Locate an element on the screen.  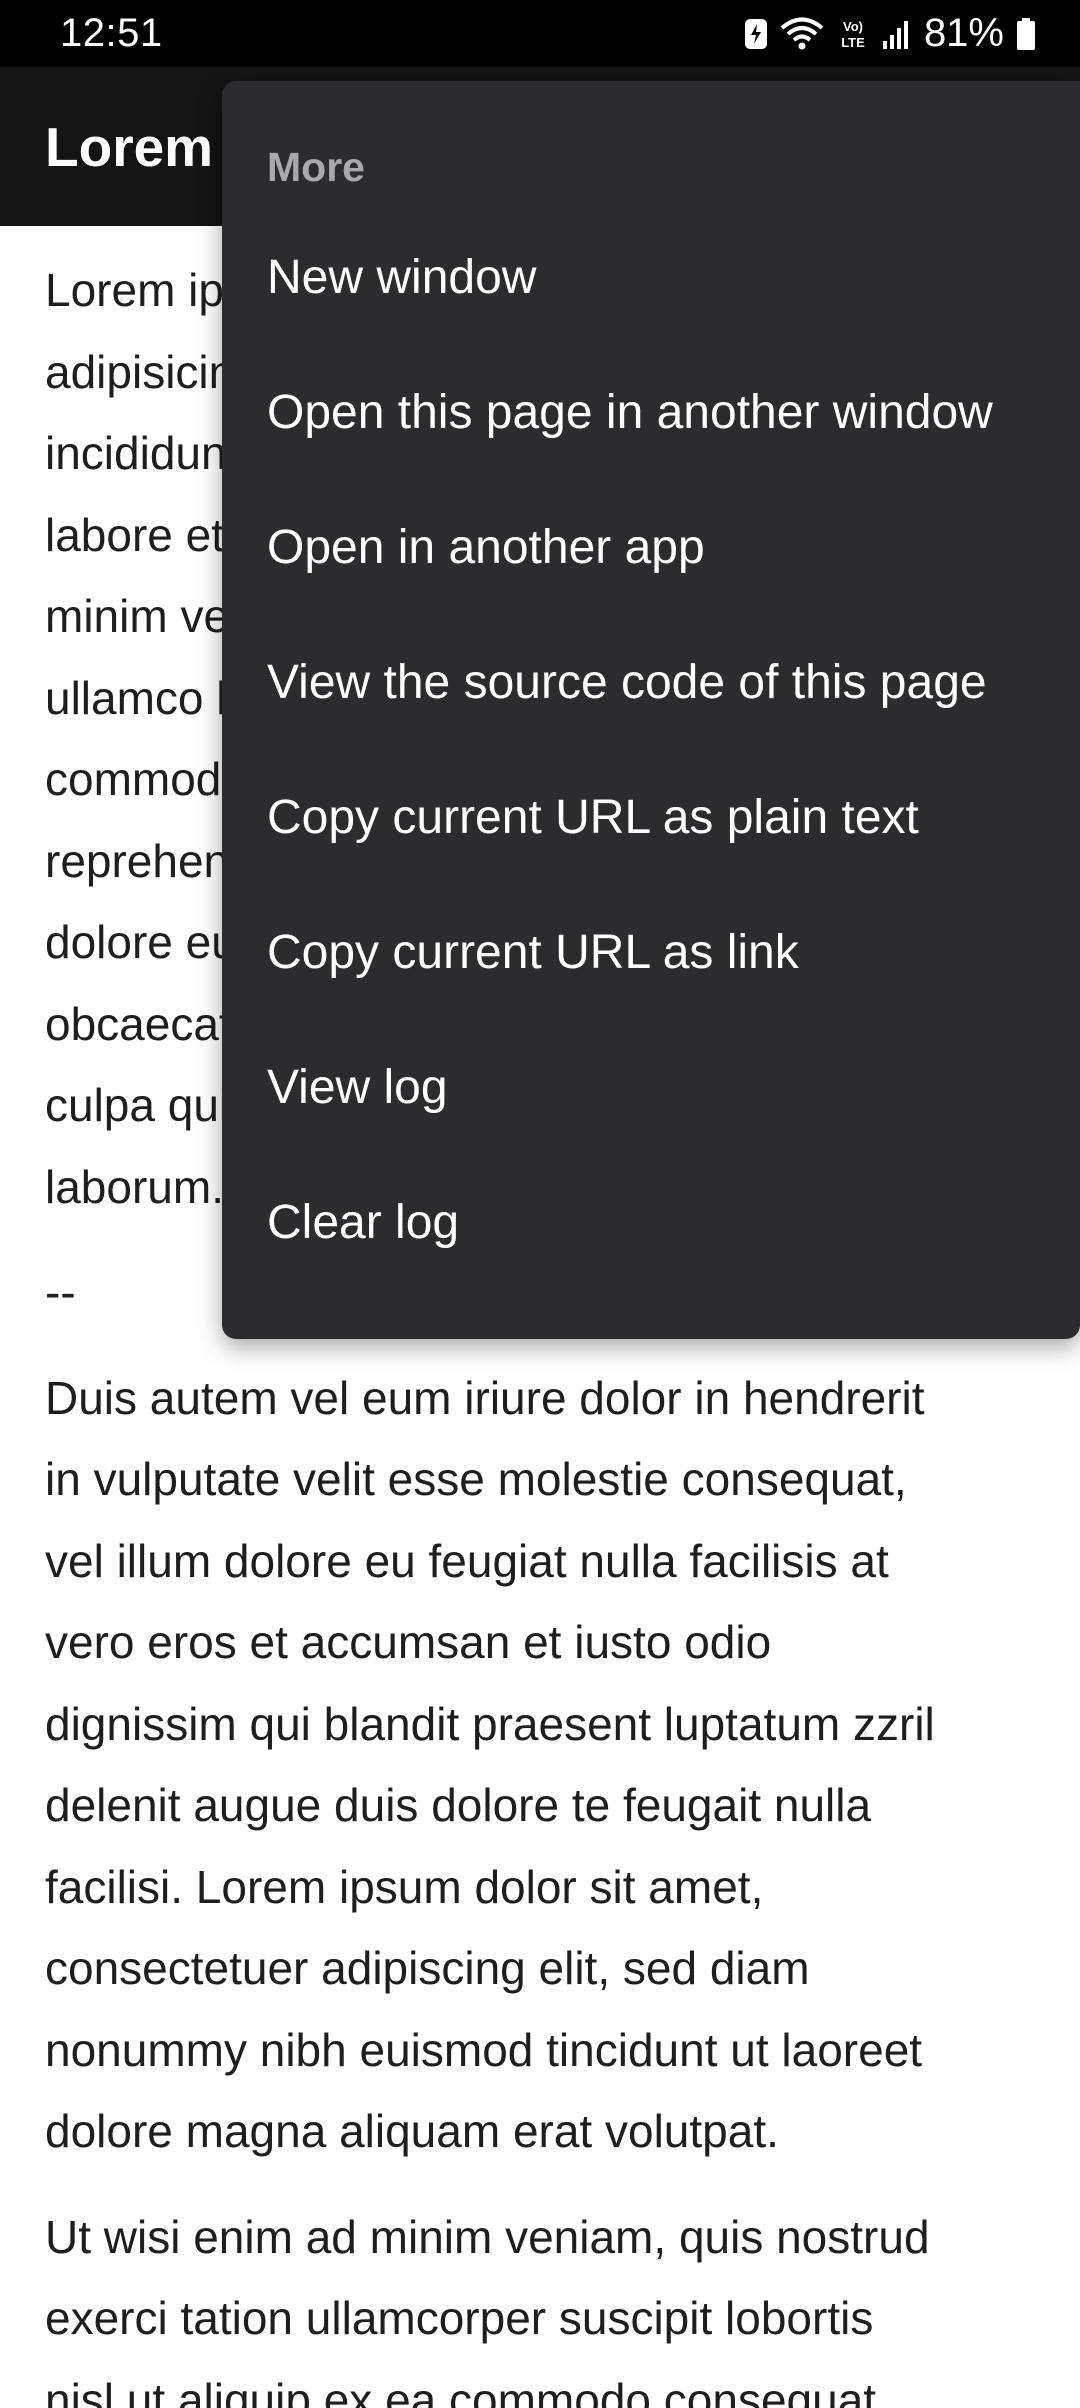
battery-percent: 81% is located at coordinates (963, 33).